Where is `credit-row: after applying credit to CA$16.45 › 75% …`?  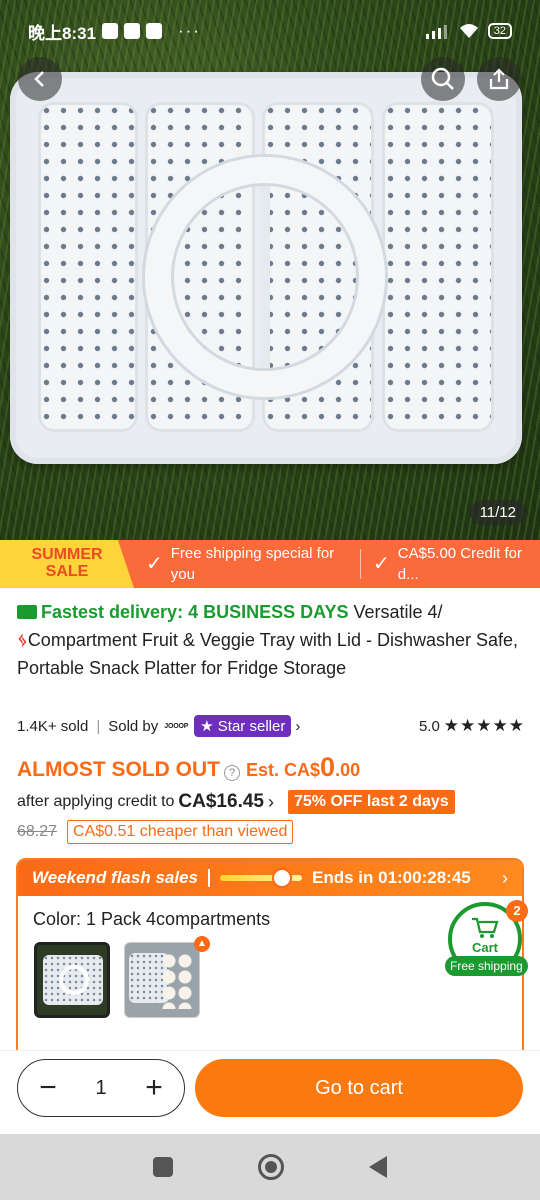
credit-row: after applying credit to CA$16.45 › 75% … is located at coordinates (236, 802).